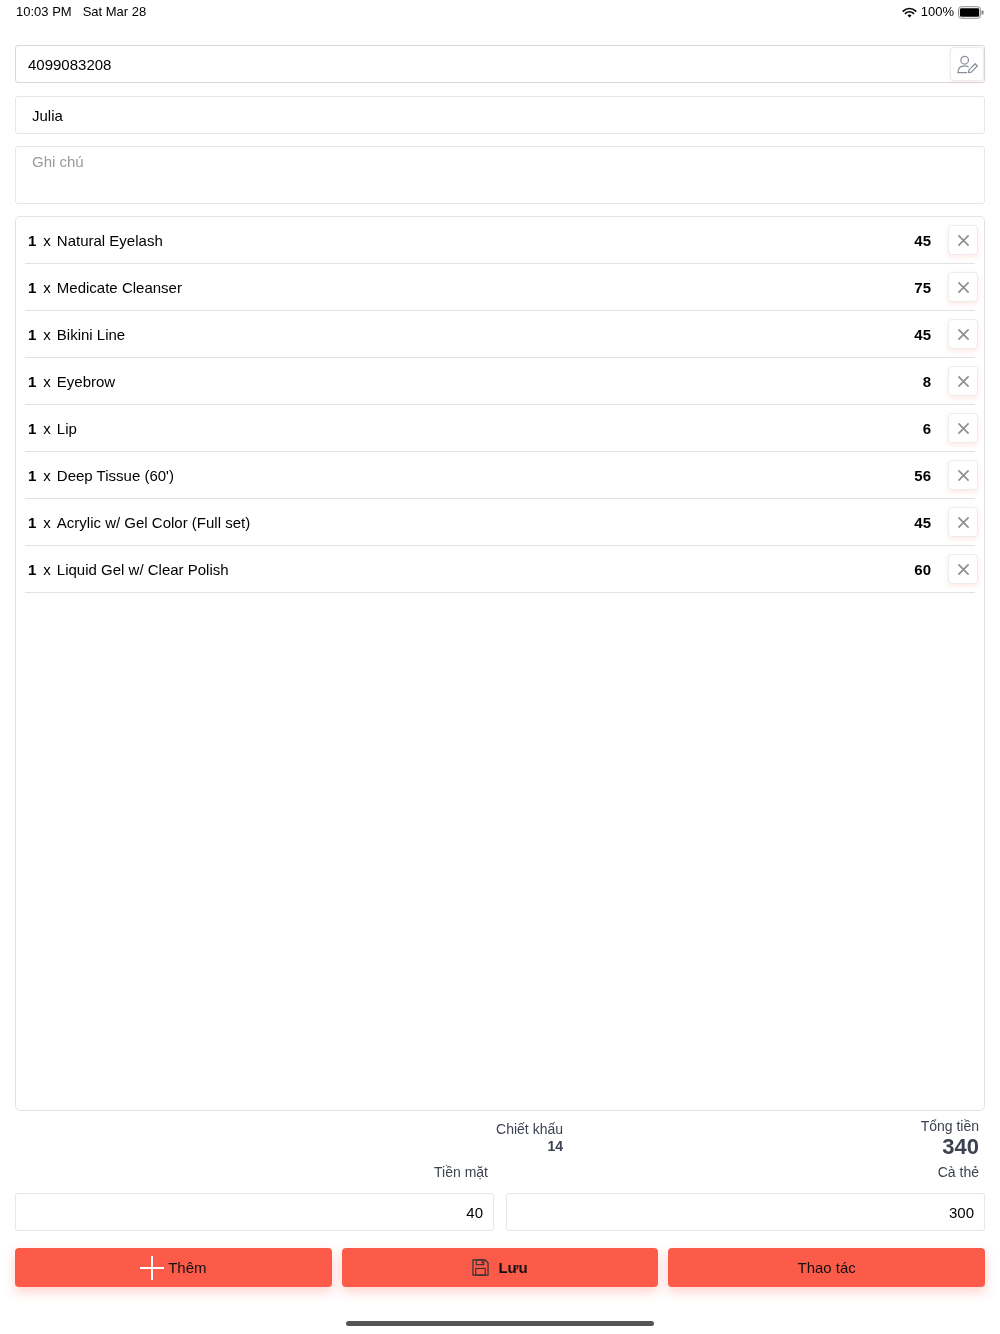  Describe the element at coordinates (461, 1172) in the screenshot. I see `payment-label: Tiền mặt` at that location.